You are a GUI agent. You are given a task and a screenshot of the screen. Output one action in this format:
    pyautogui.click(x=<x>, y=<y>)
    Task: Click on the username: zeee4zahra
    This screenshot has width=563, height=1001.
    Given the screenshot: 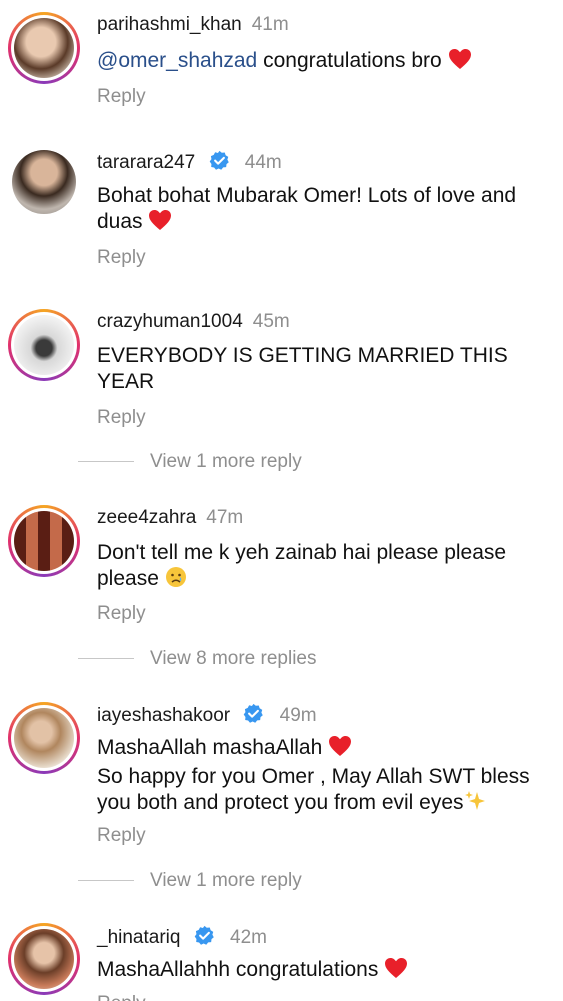 What is the action you would take?
    pyautogui.click(x=146, y=517)
    